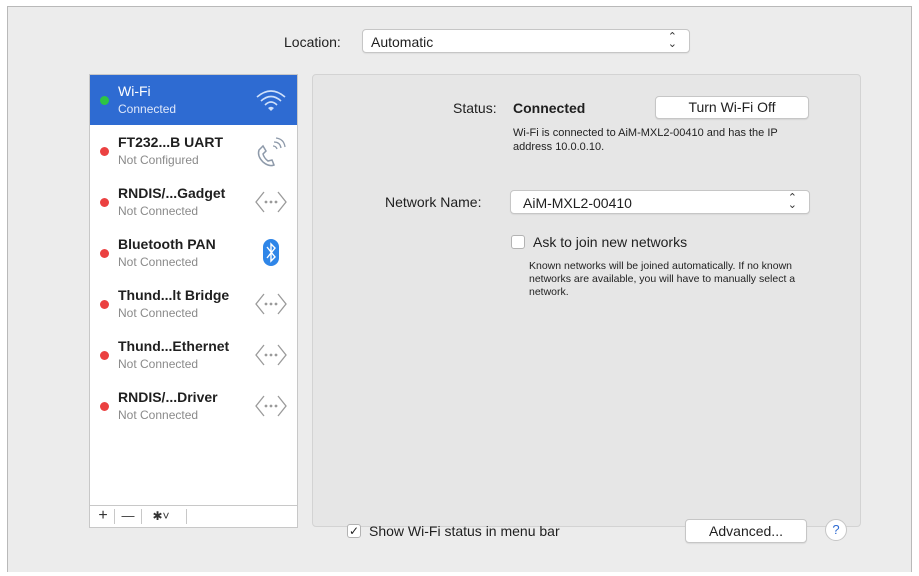  What do you see at coordinates (147, 109) in the screenshot?
I see `service-status: Connected` at bounding box center [147, 109].